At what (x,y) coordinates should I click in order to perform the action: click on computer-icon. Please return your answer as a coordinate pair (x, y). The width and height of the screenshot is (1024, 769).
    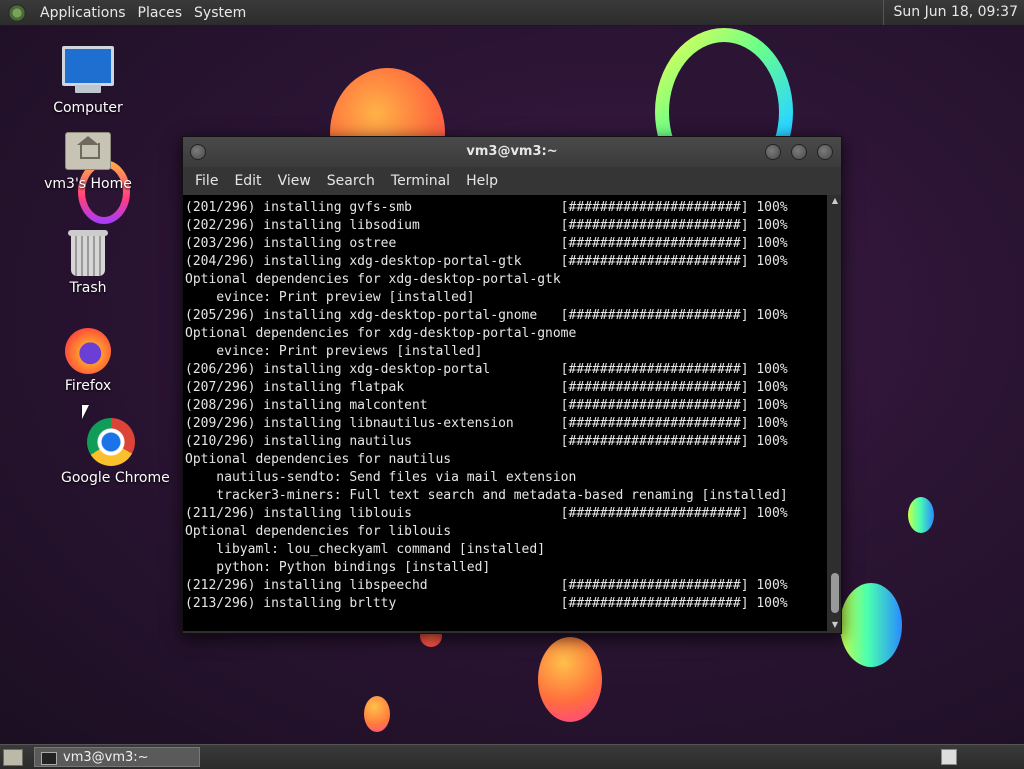
    Looking at the image, I should click on (88, 69).